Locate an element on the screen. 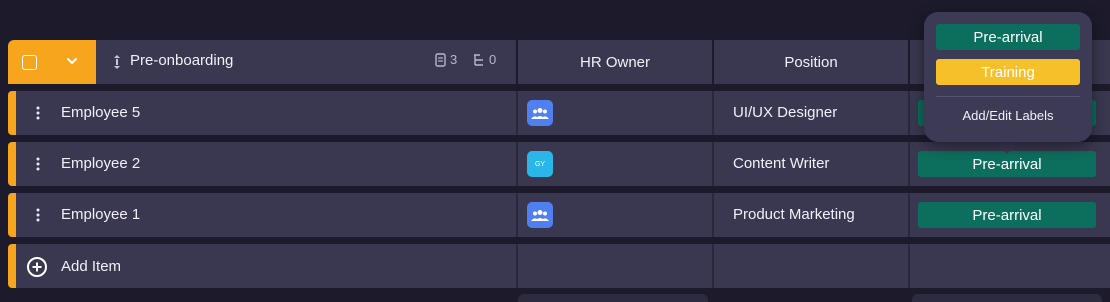 Image resolution: width=1110 pixels, height=302 pixels. plus-circle-icon is located at coordinates (37, 267).